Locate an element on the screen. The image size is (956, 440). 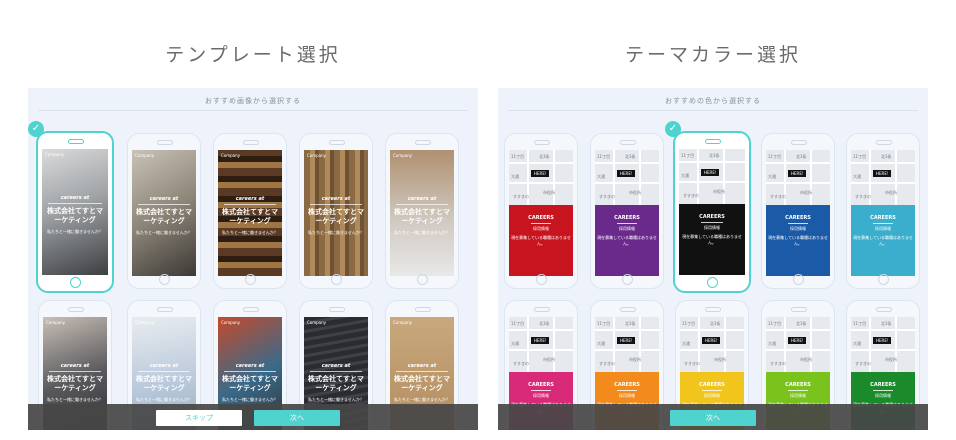
template-action-bar: スキップ 次へ is located at coordinates (253, 417).